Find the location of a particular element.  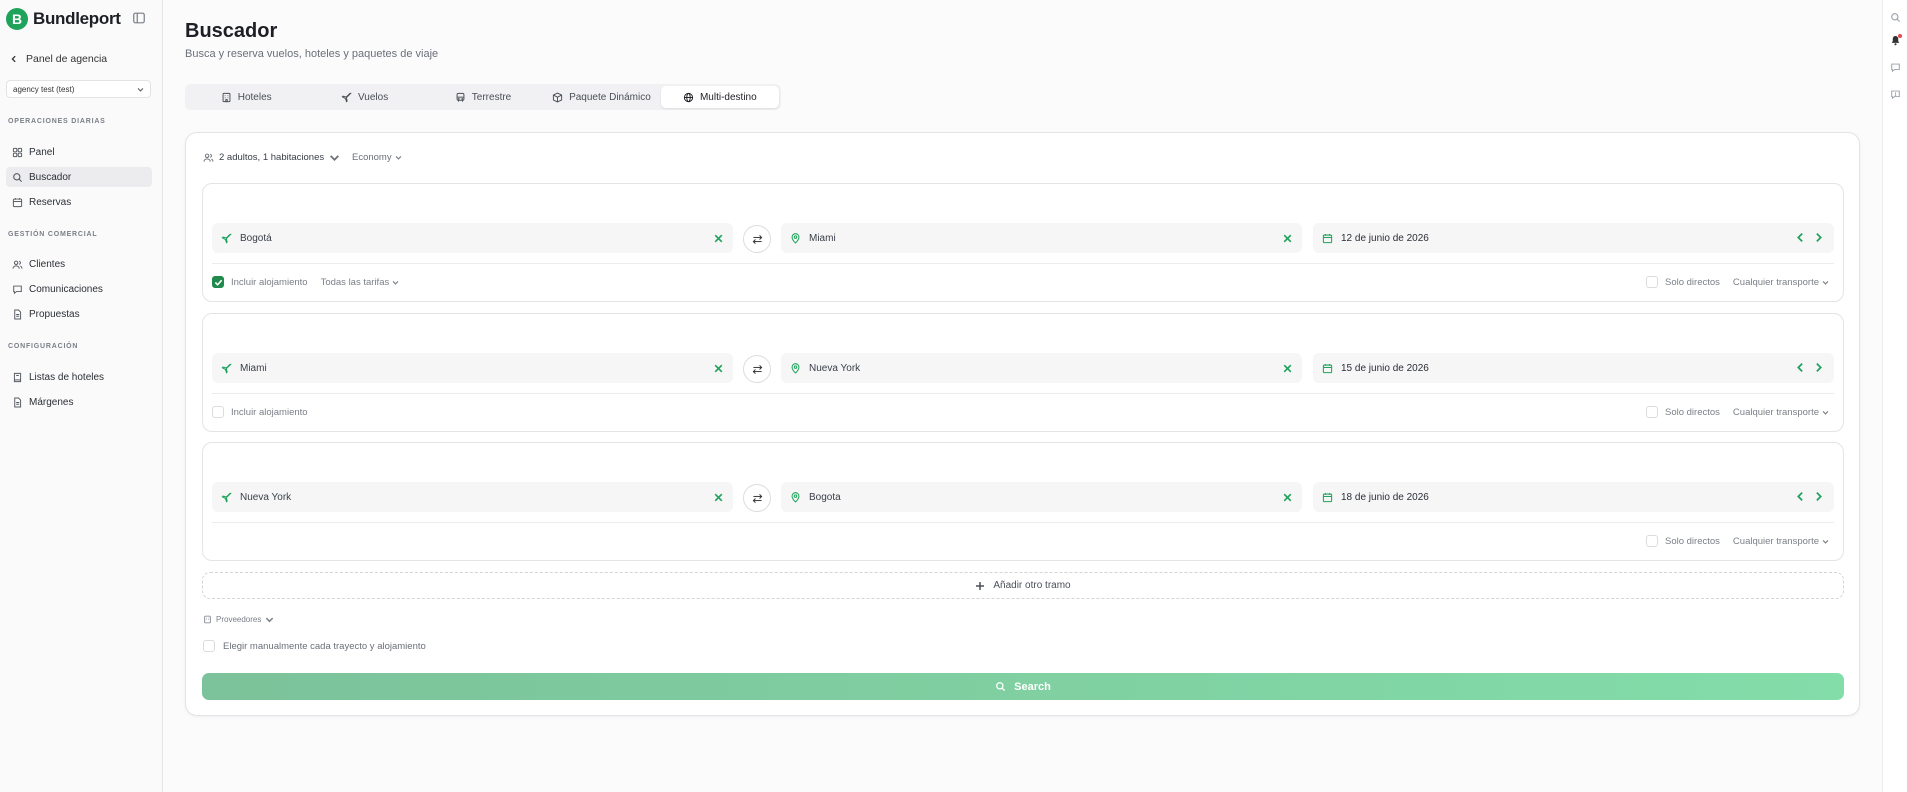

origin-field: Miami is located at coordinates (472, 368).